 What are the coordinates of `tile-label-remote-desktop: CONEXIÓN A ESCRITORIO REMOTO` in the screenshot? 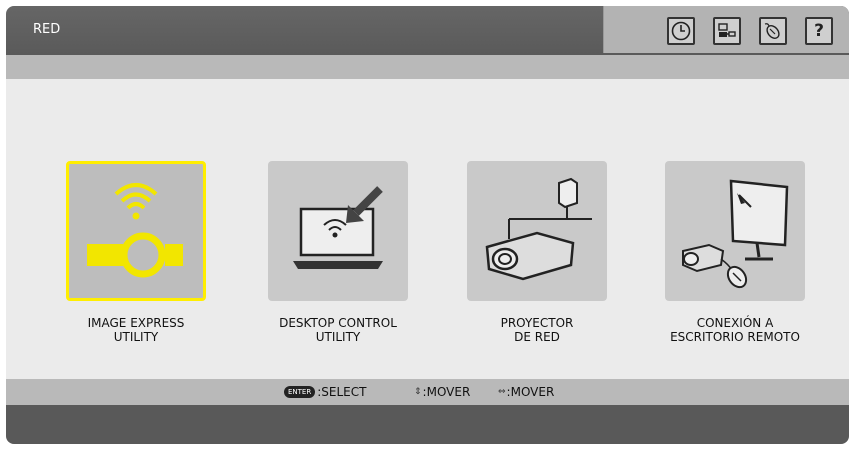 It's located at (735, 330).